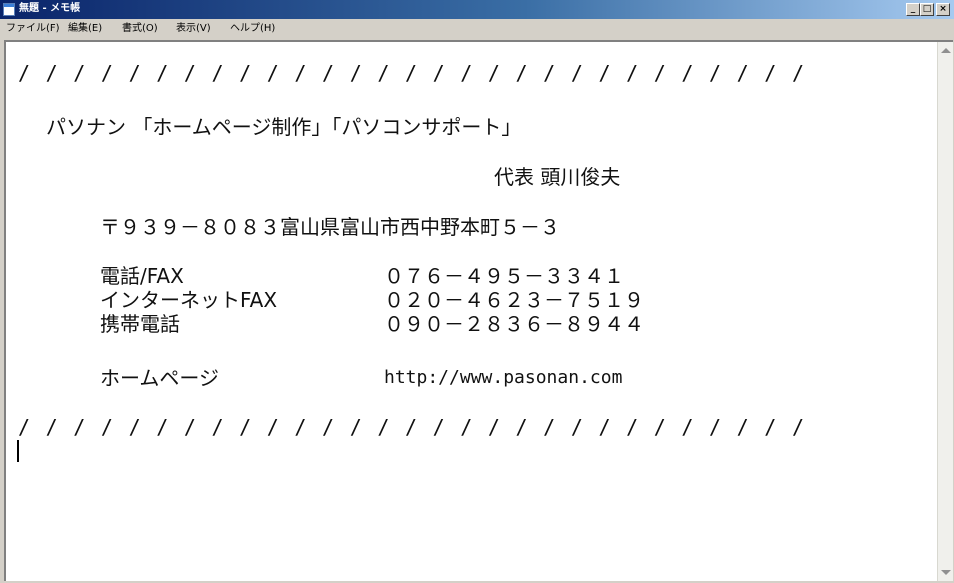 The image size is (954, 583). Describe the element at coordinates (946, 50) in the screenshot. I see `scroll-up-icon` at that location.